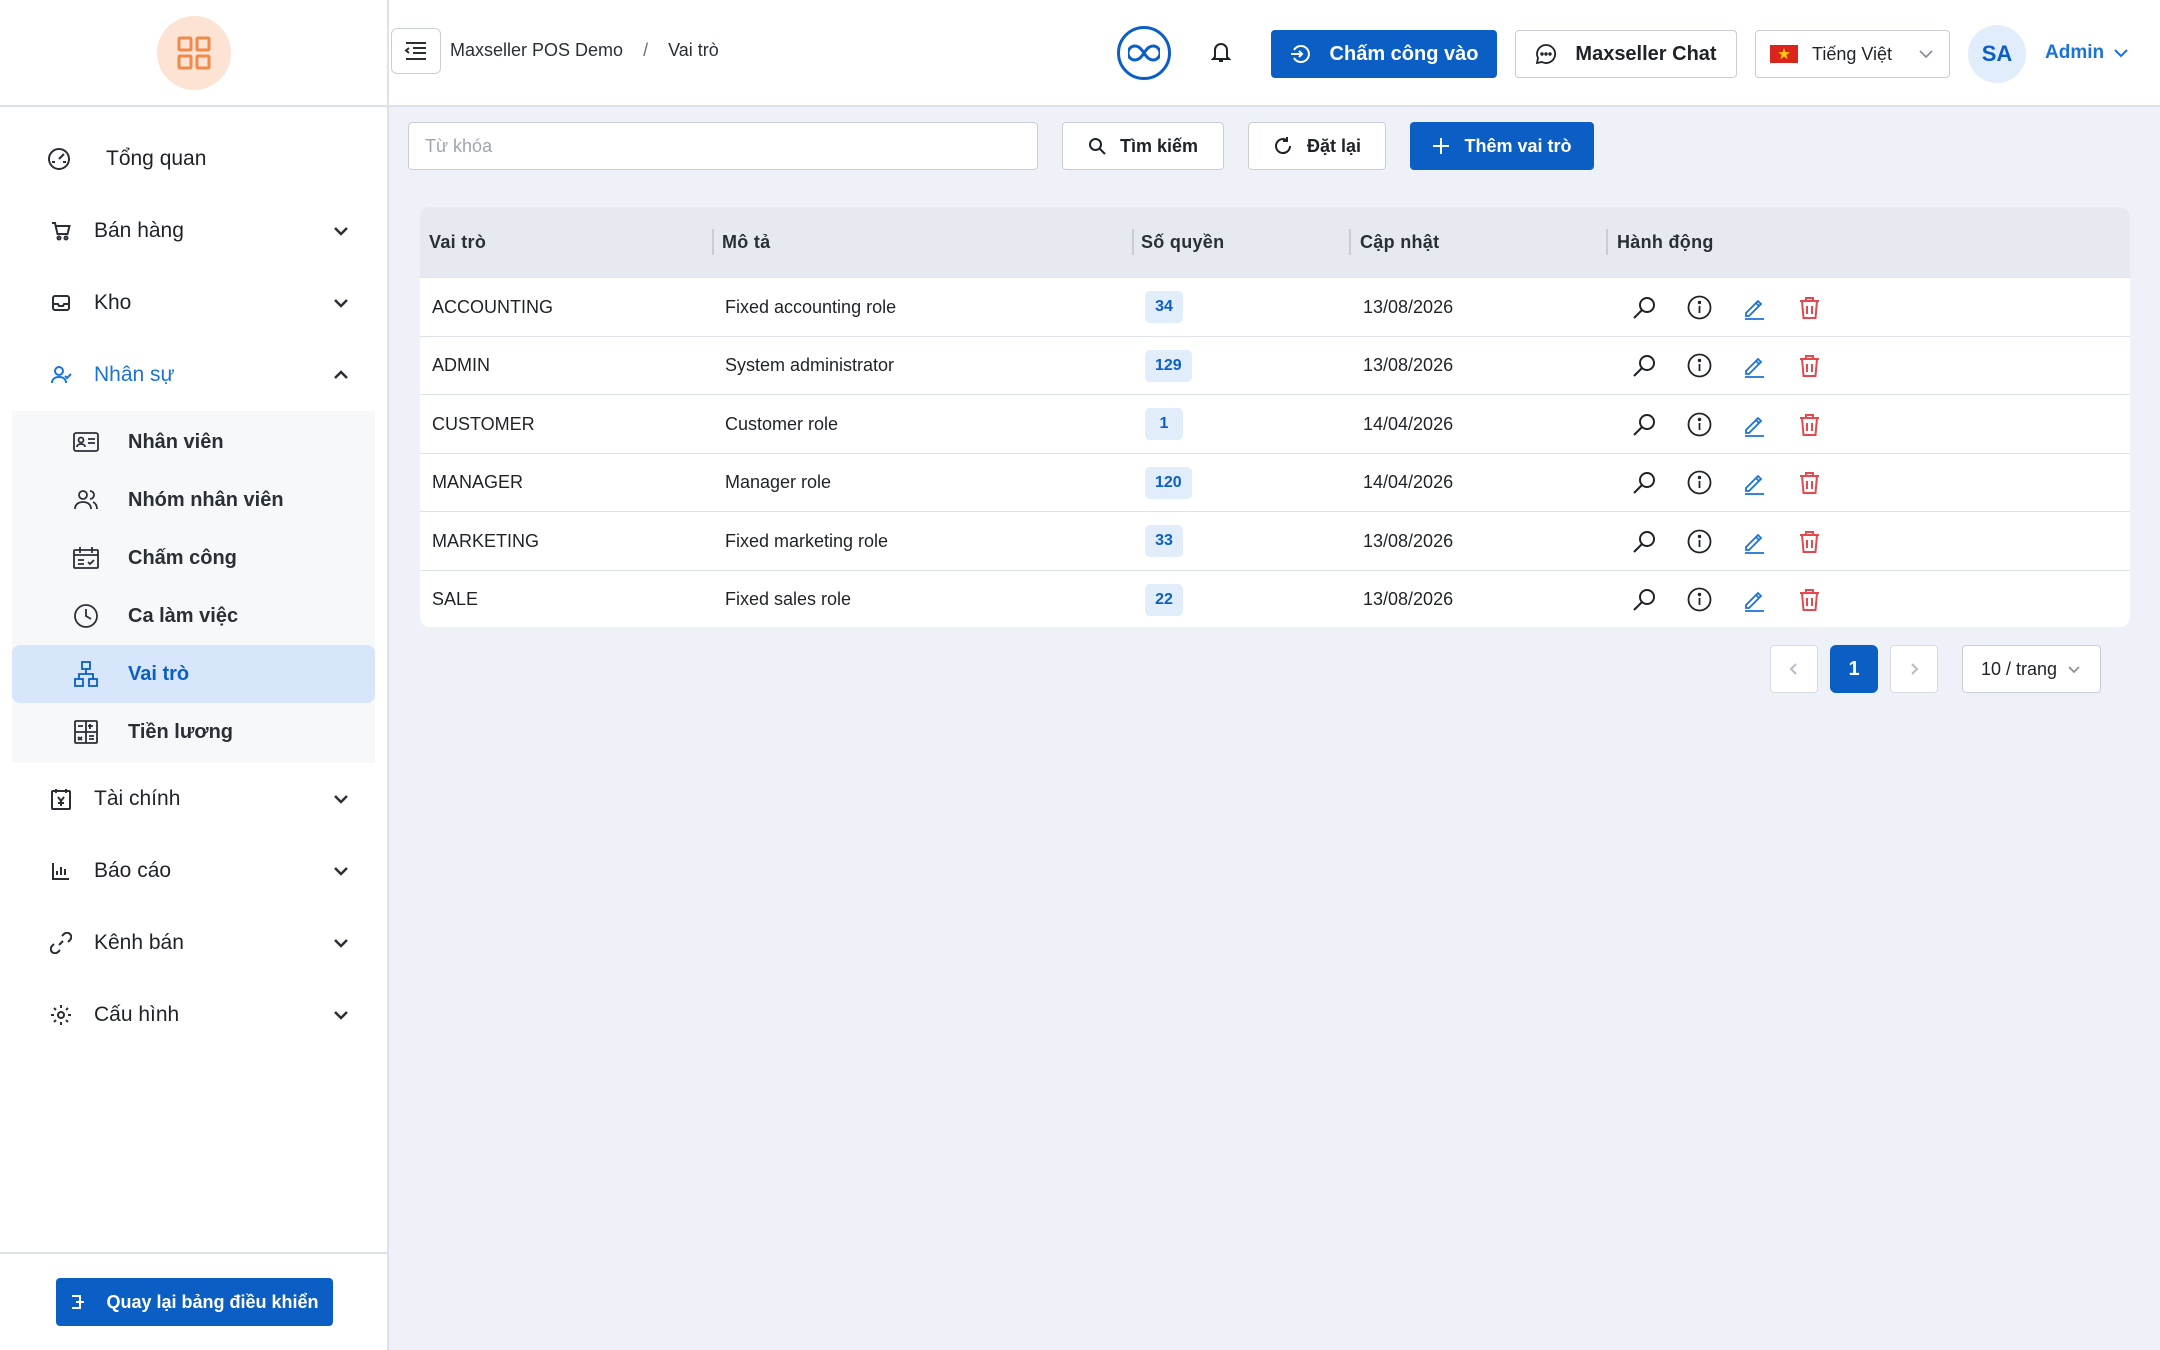  Describe the element at coordinates (1784, 54) in the screenshot. I see `vietnam-flag-icon` at that location.